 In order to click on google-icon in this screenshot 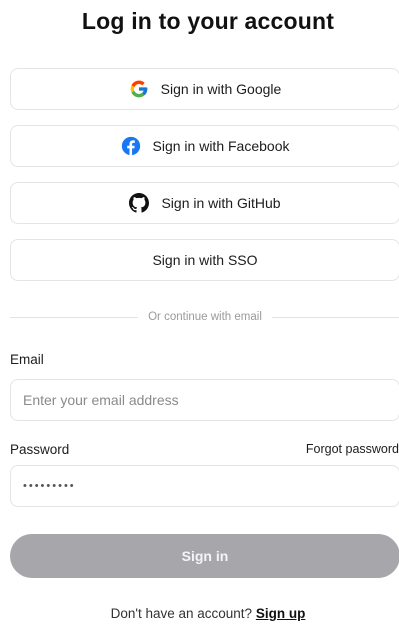, I will do `click(139, 89)`.